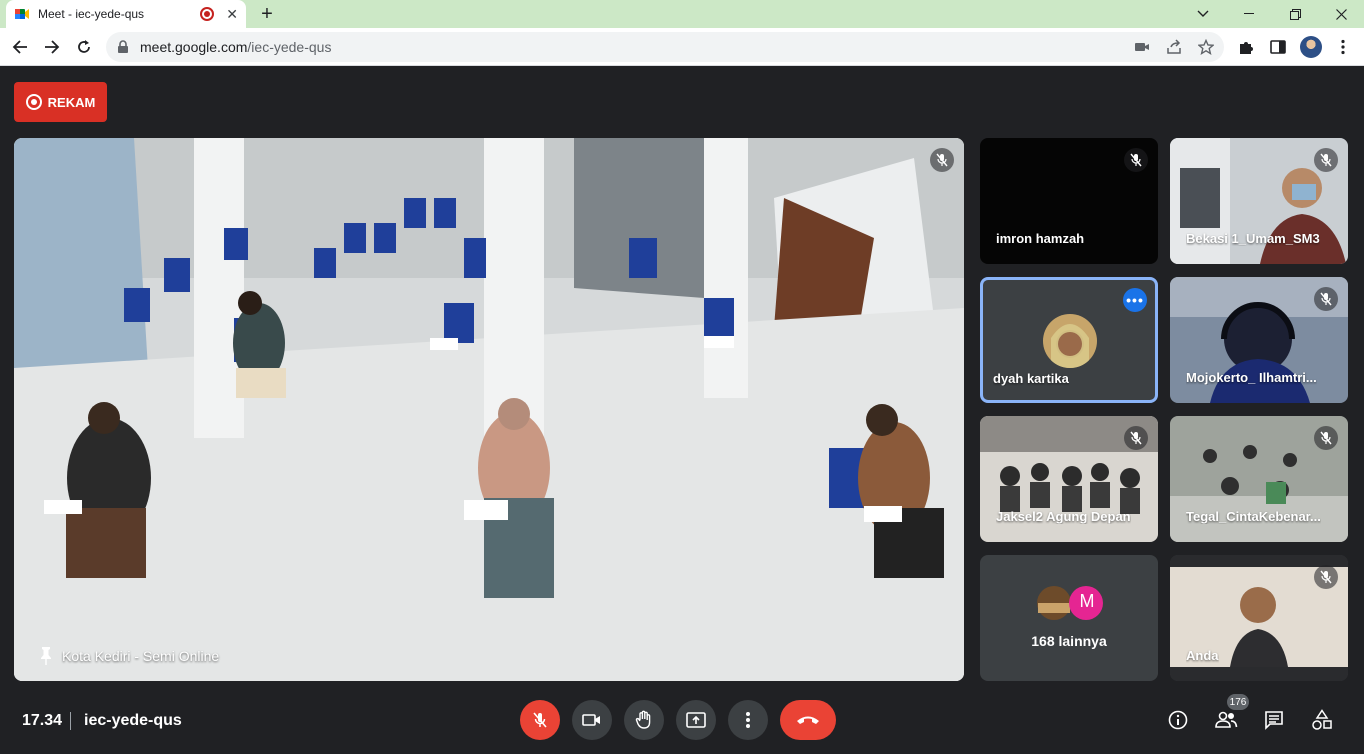 Image resolution: width=1364 pixels, height=754 pixels. Describe the element at coordinates (267, 14) in the screenshot. I see `new-tab-button: +` at that location.